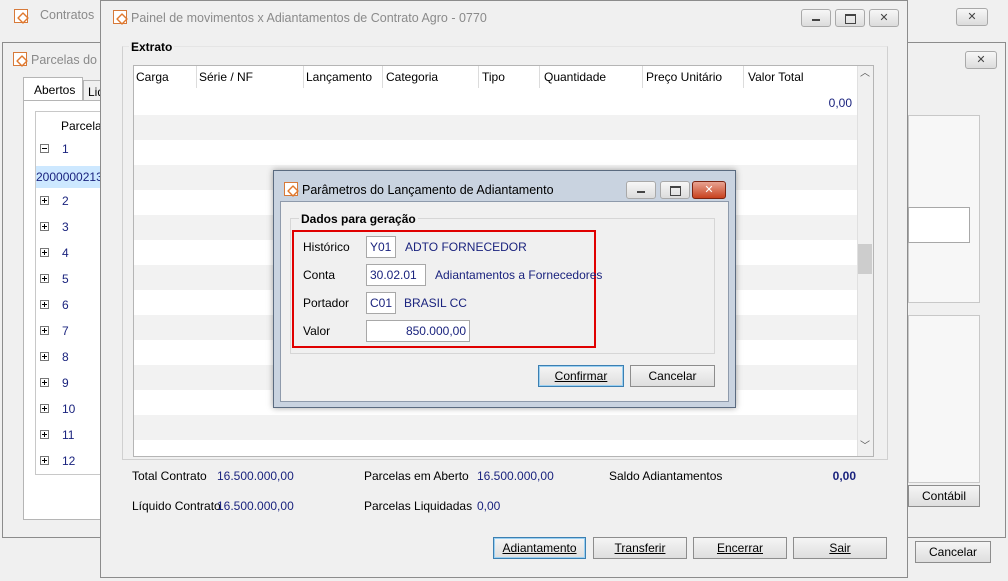 The height and width of the screenshot is (581, 1008). Describe the element at coordinates (884, 18) in the screenshot. I see `painel-close-button` at that location.